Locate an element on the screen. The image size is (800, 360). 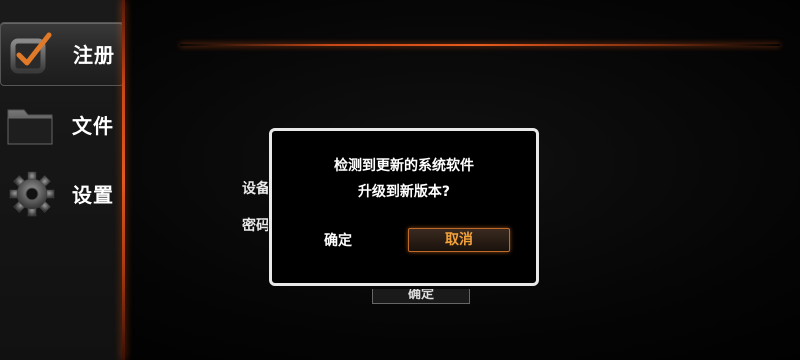
password-label: 密码 is located at coordinates (255, 226).